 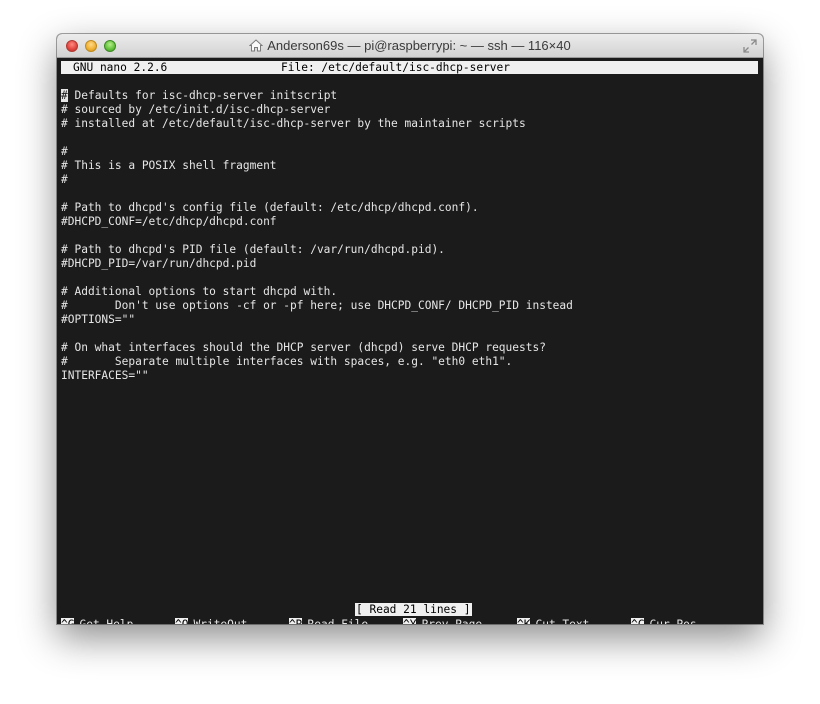 I want to click on shortcut-item: ^G Get Help, so click(x=97, y=621).